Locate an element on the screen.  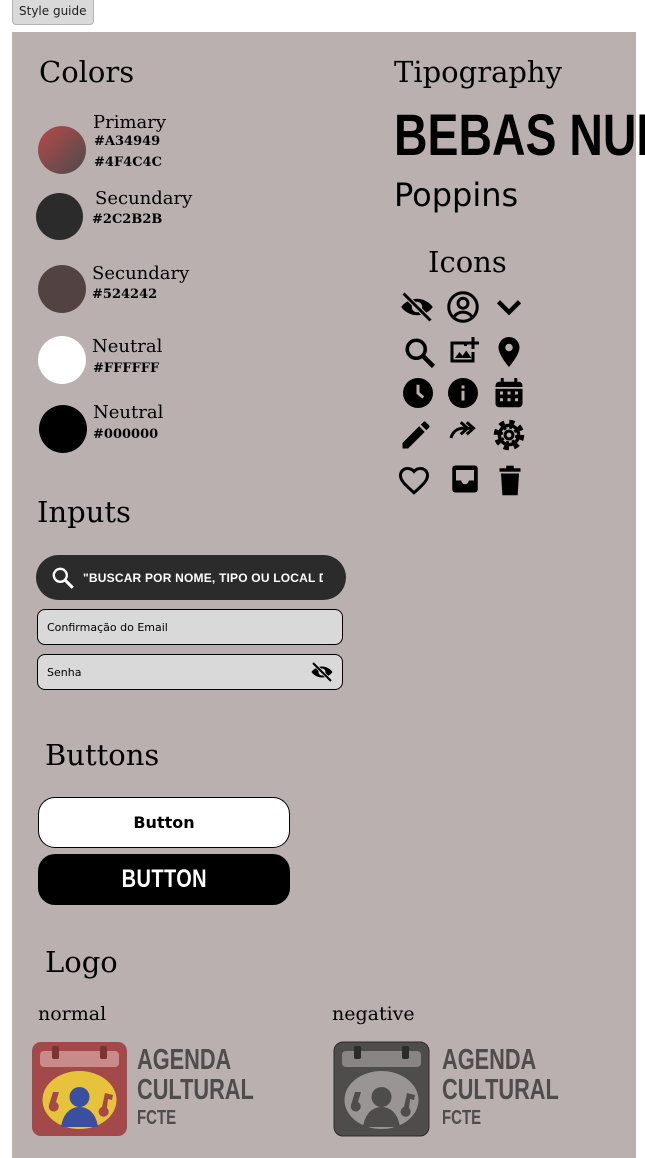
colors-title: Colors is located at coordinates (87, 72).